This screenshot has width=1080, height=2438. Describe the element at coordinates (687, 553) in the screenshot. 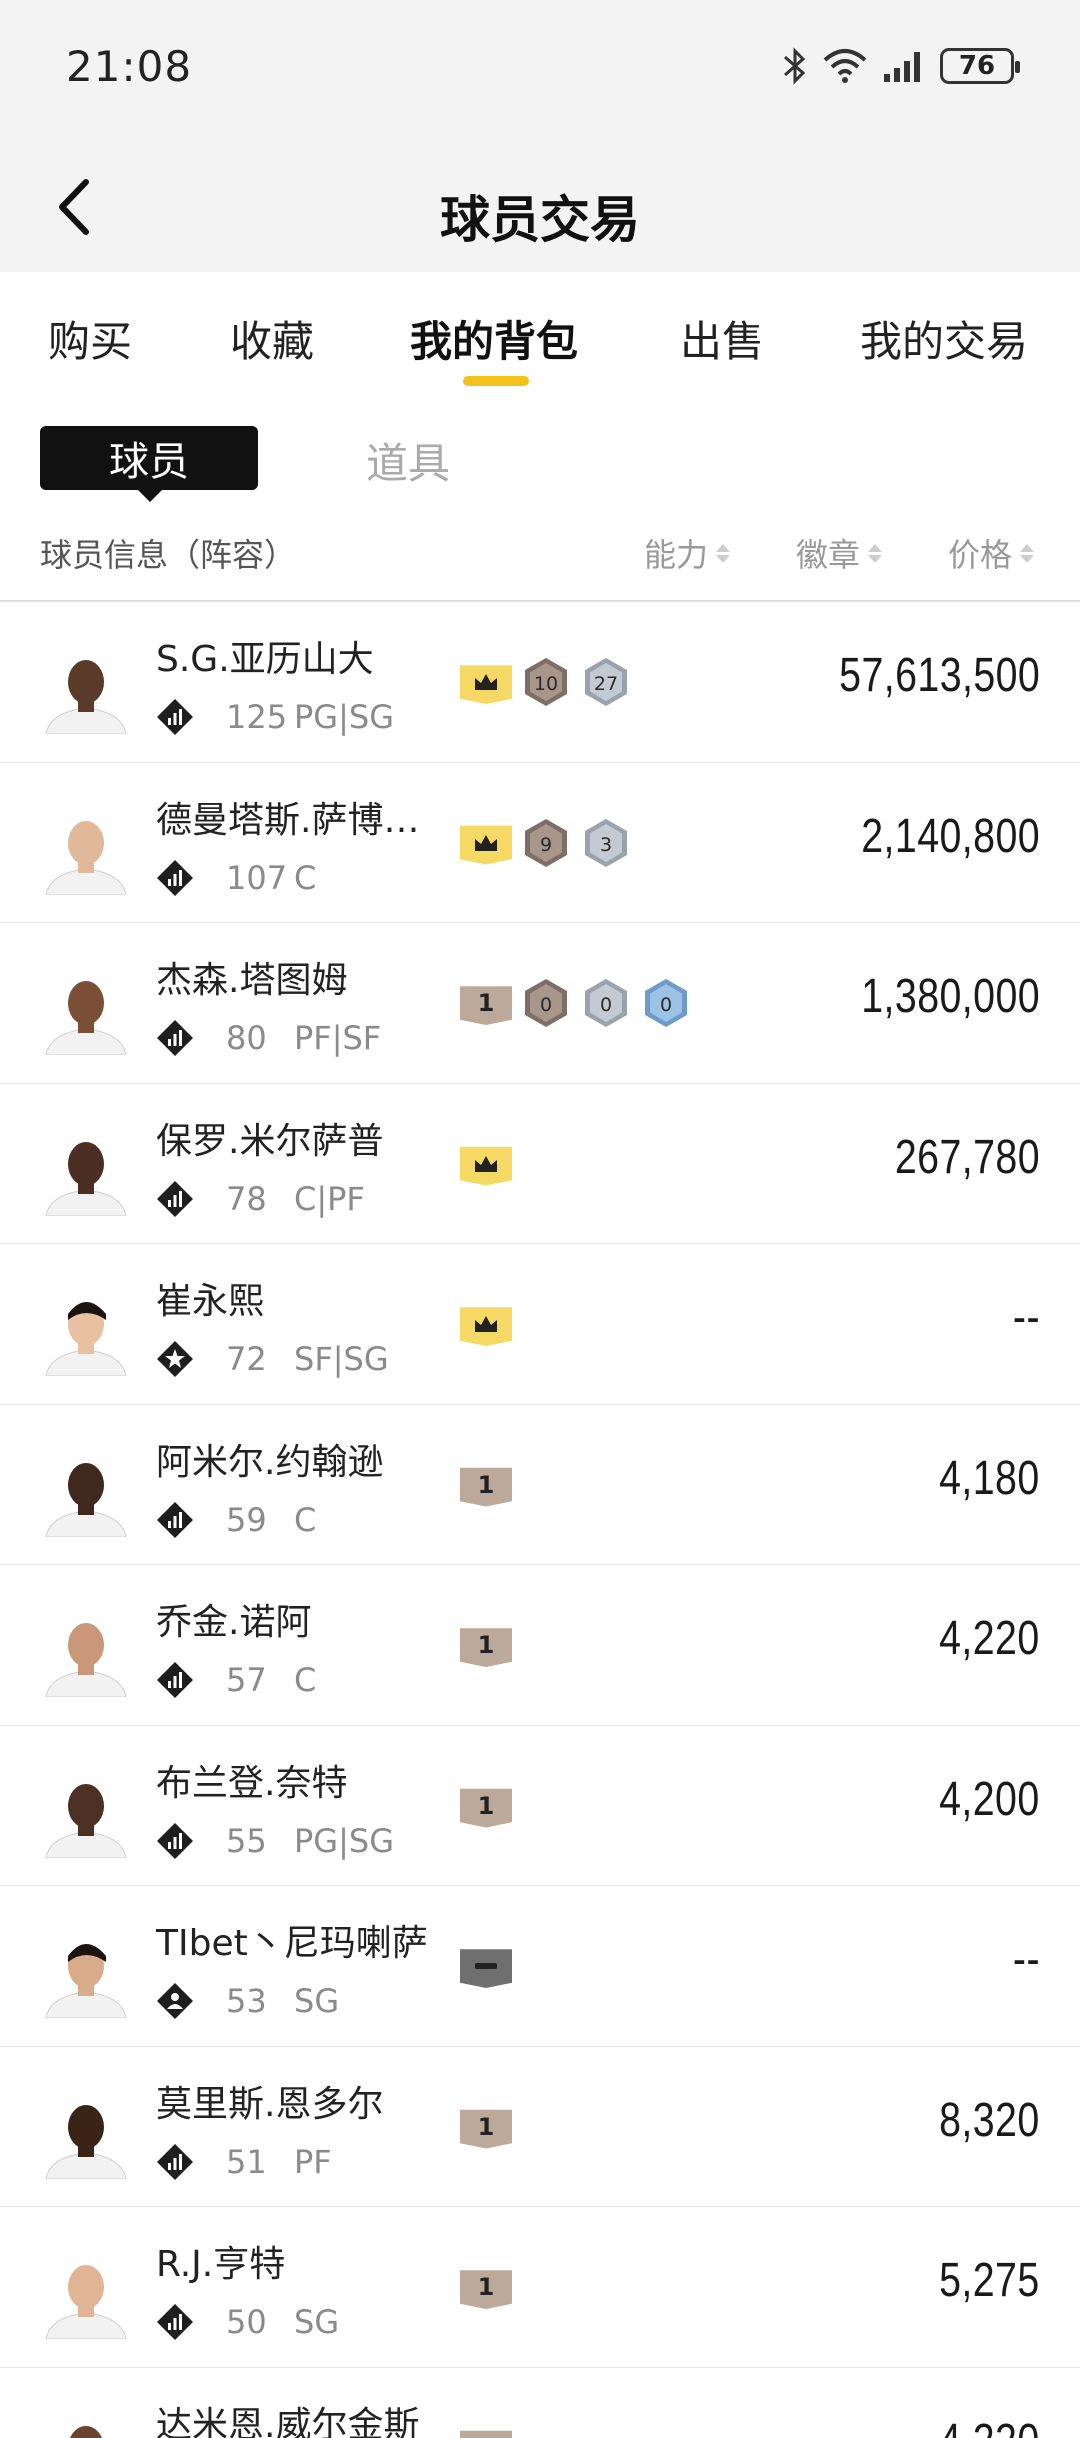

I see `column-ability: 能力` at that location.